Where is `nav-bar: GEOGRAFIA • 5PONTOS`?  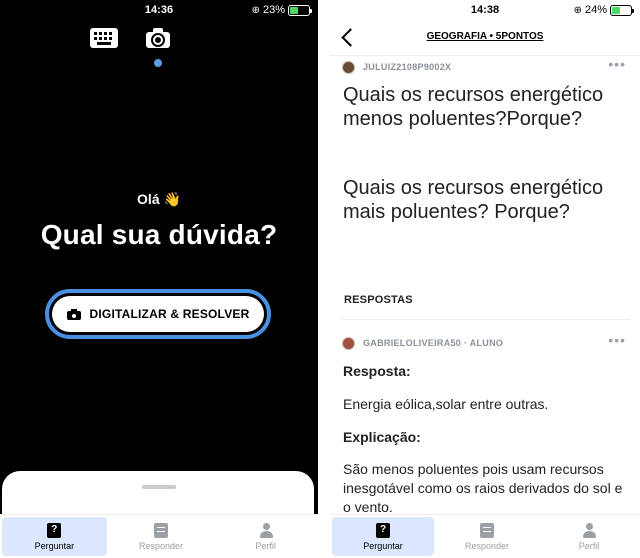
nav-bar: GEOGRAFIA • 5PONTOS is located at coordinates (485, 39).